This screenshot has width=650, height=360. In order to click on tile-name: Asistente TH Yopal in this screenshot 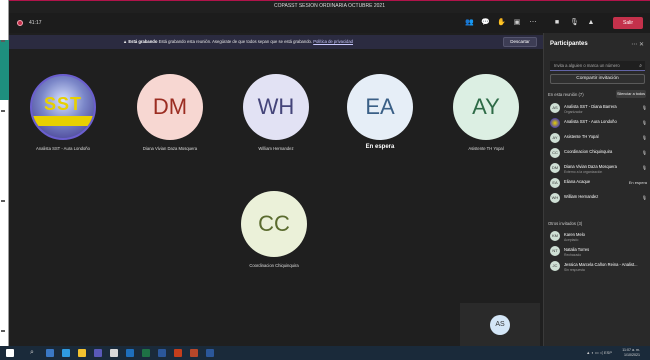, I will do `click(486, 148)`.